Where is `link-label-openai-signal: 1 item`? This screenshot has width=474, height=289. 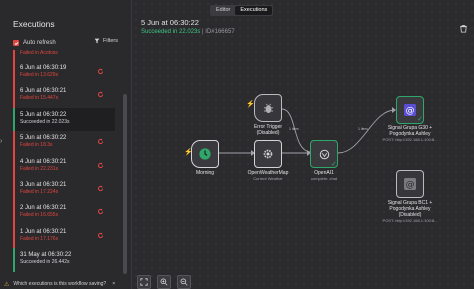 link-label-openai-signal: 1 item is located at coordinates (363, 129).